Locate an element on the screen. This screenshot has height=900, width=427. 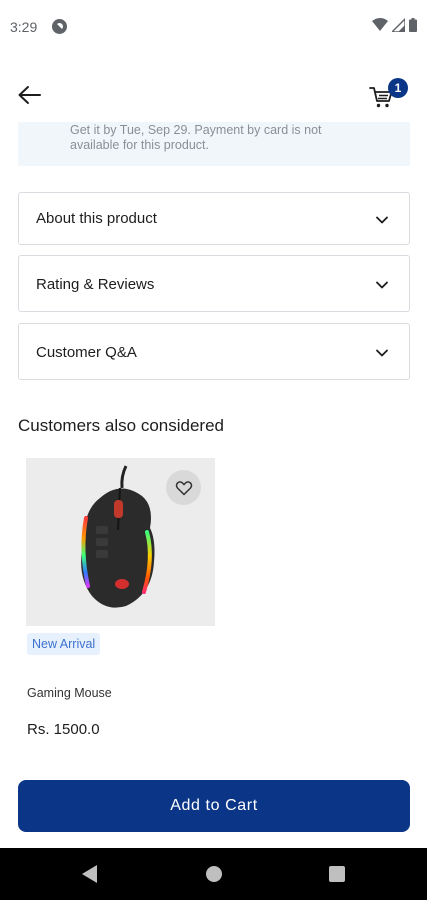
status-time: 3:29 is located at coordinates (24, 27).